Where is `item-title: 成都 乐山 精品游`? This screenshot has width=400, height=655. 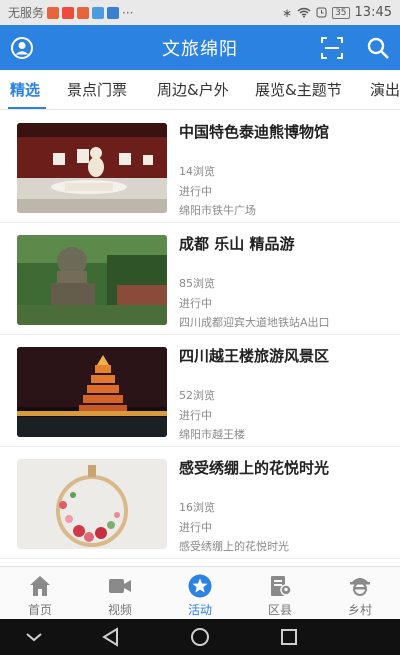
item-title: 成都 乐山 精品游 is located at coordinates (237, 244).